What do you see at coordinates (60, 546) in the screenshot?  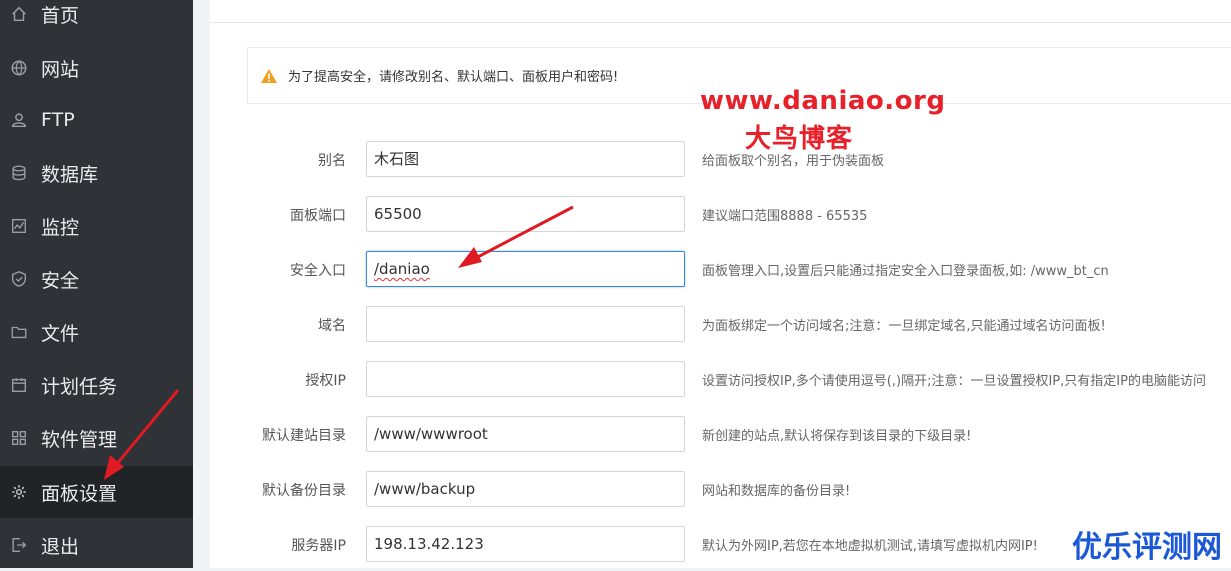 I see `sidebar-item-label: 退出` at bounding box center [60, 546].